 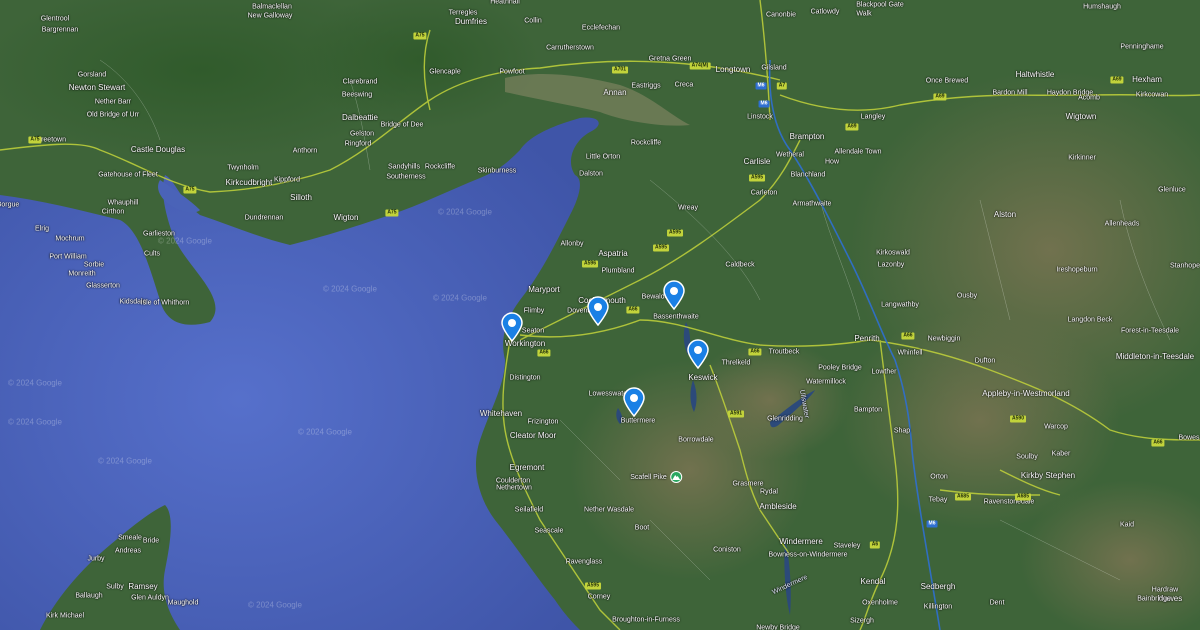 What do you see at coordinates (527, 467) in the screenshot?
I see `place-label: Egremont` at bounding box center [527, 467].